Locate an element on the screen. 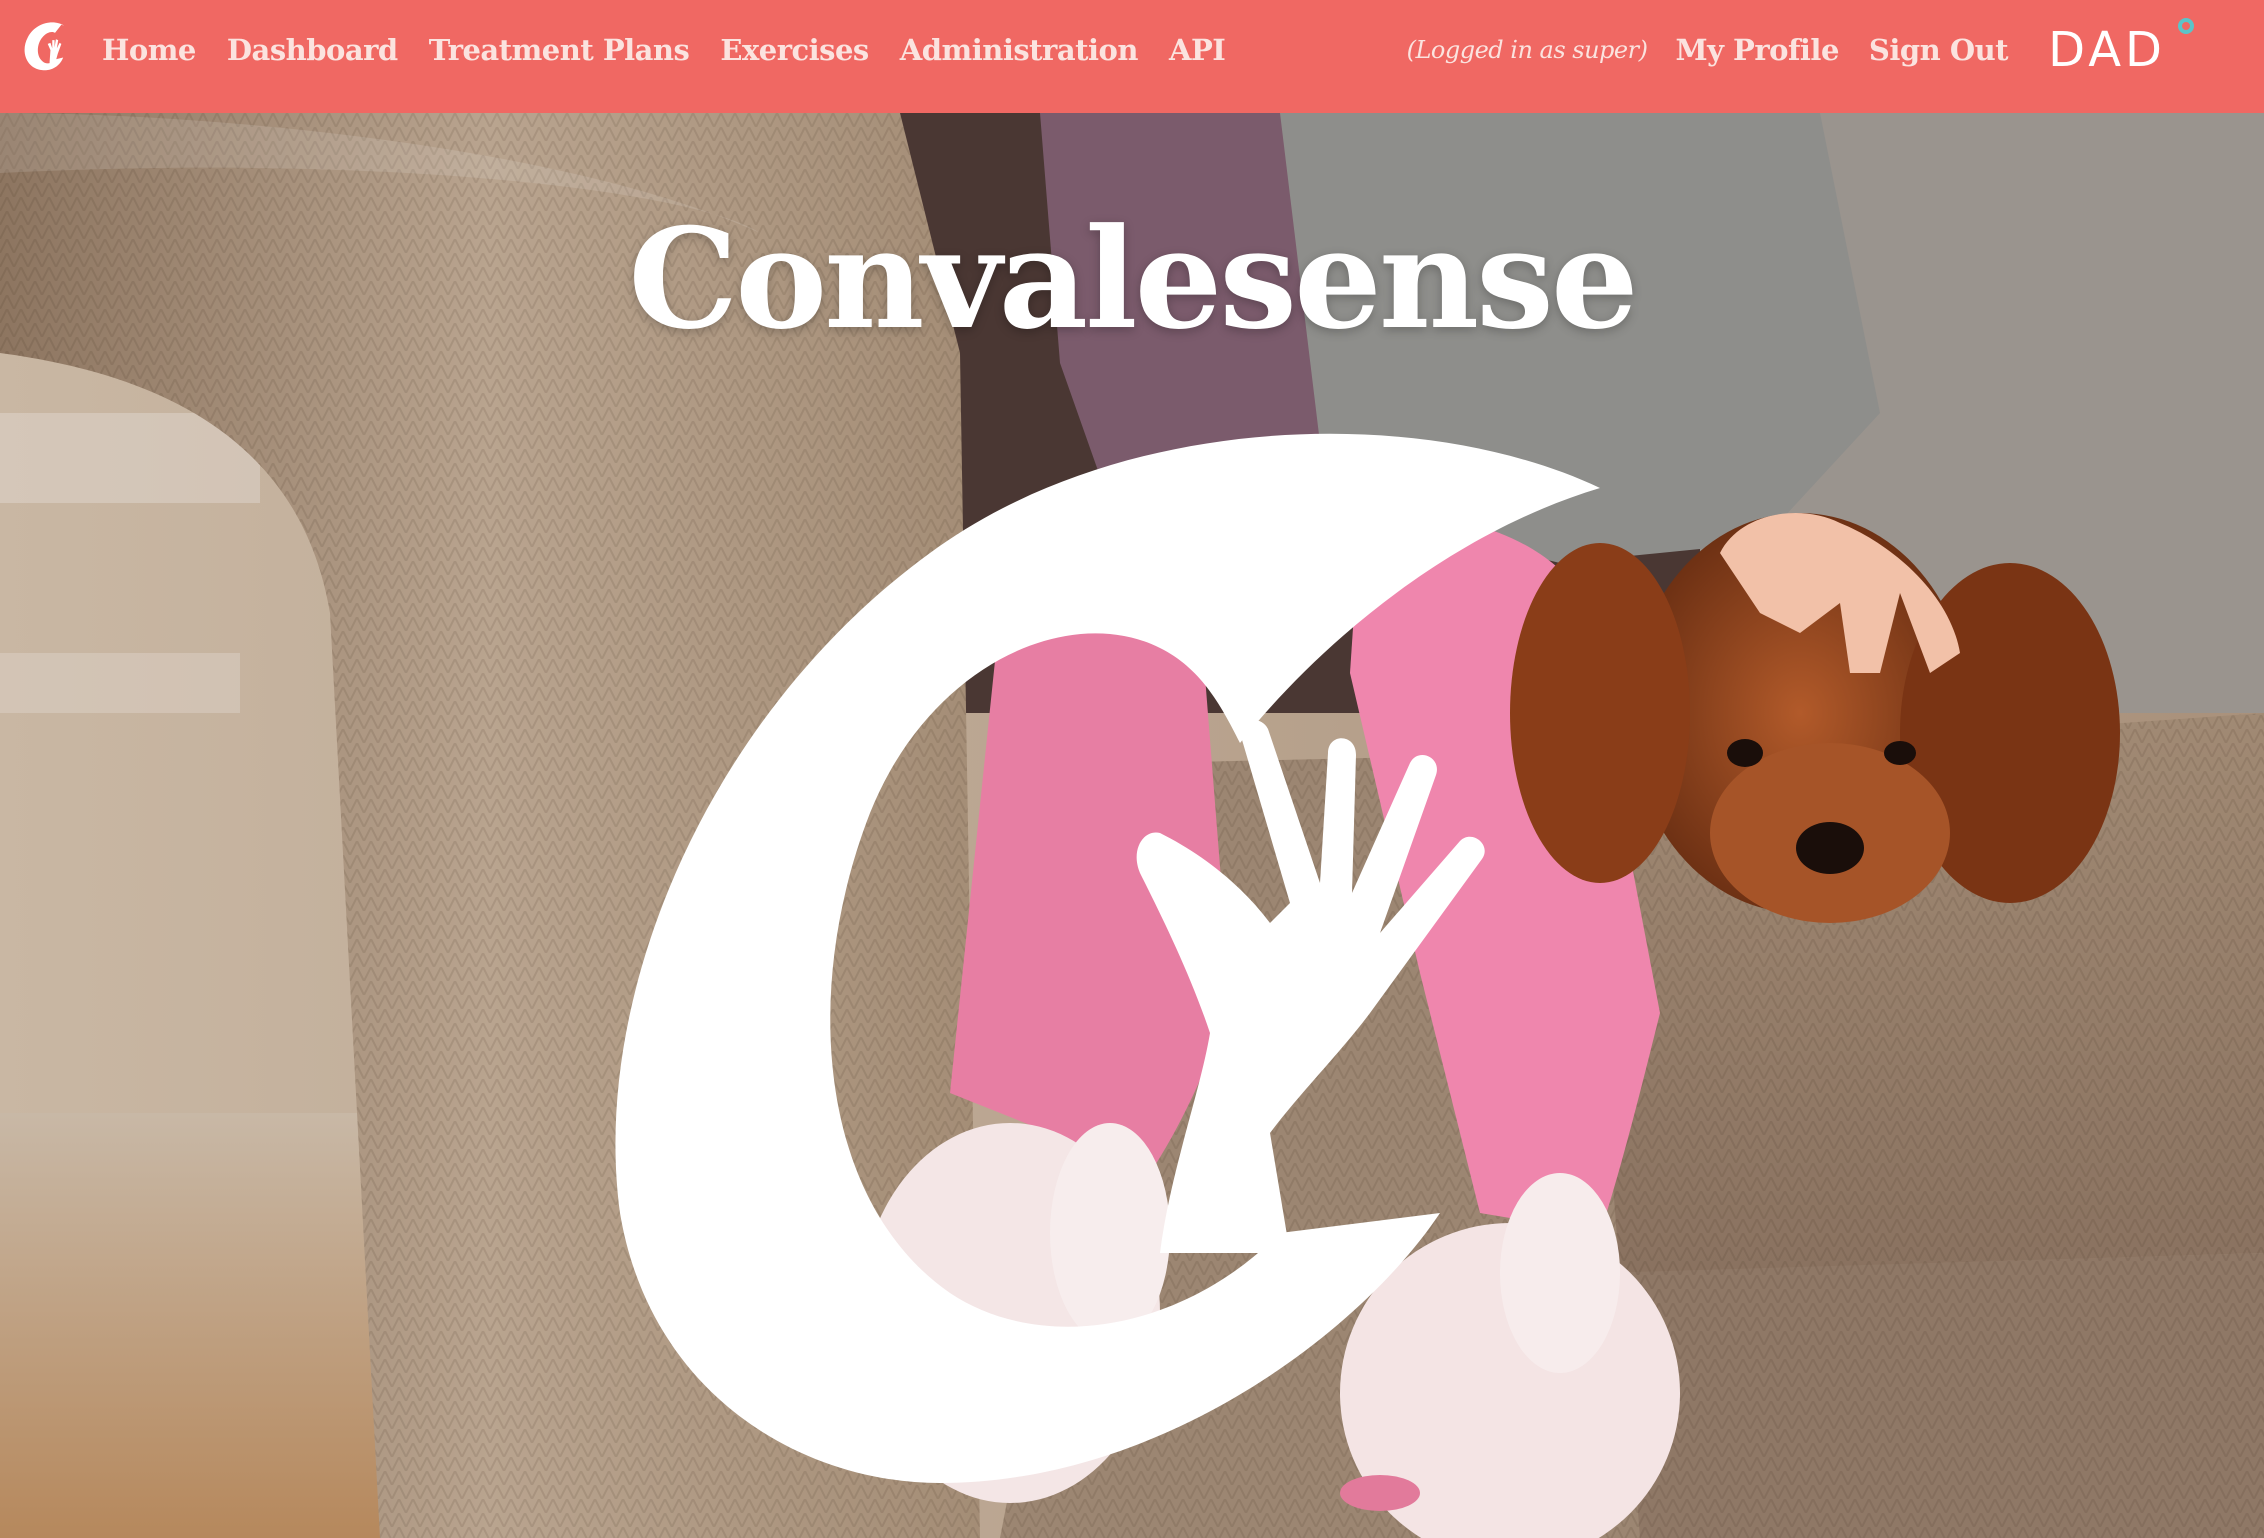  nav-treatment-plans-link: Treatment Plans is located at coordinates (559, 50).